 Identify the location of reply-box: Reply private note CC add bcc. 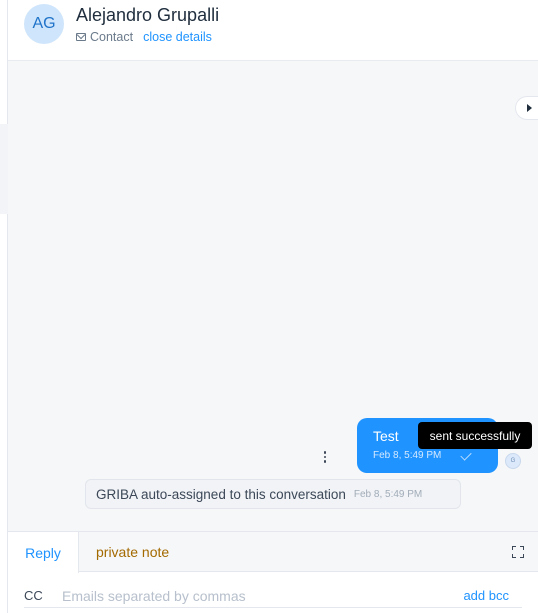
(273, 572).